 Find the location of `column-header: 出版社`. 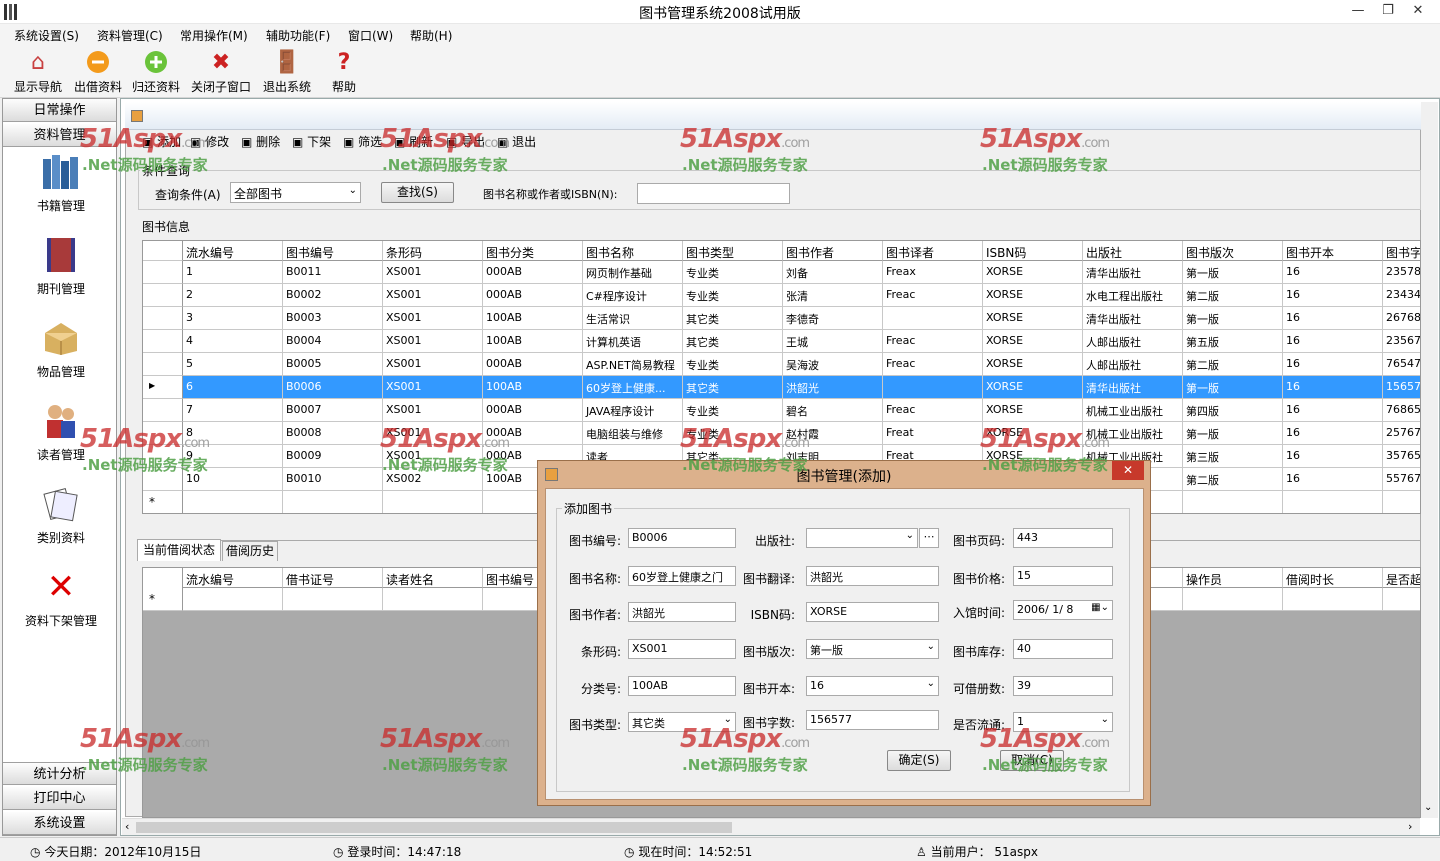

column-header: 出版社 is located at coordinates (1133, 251).